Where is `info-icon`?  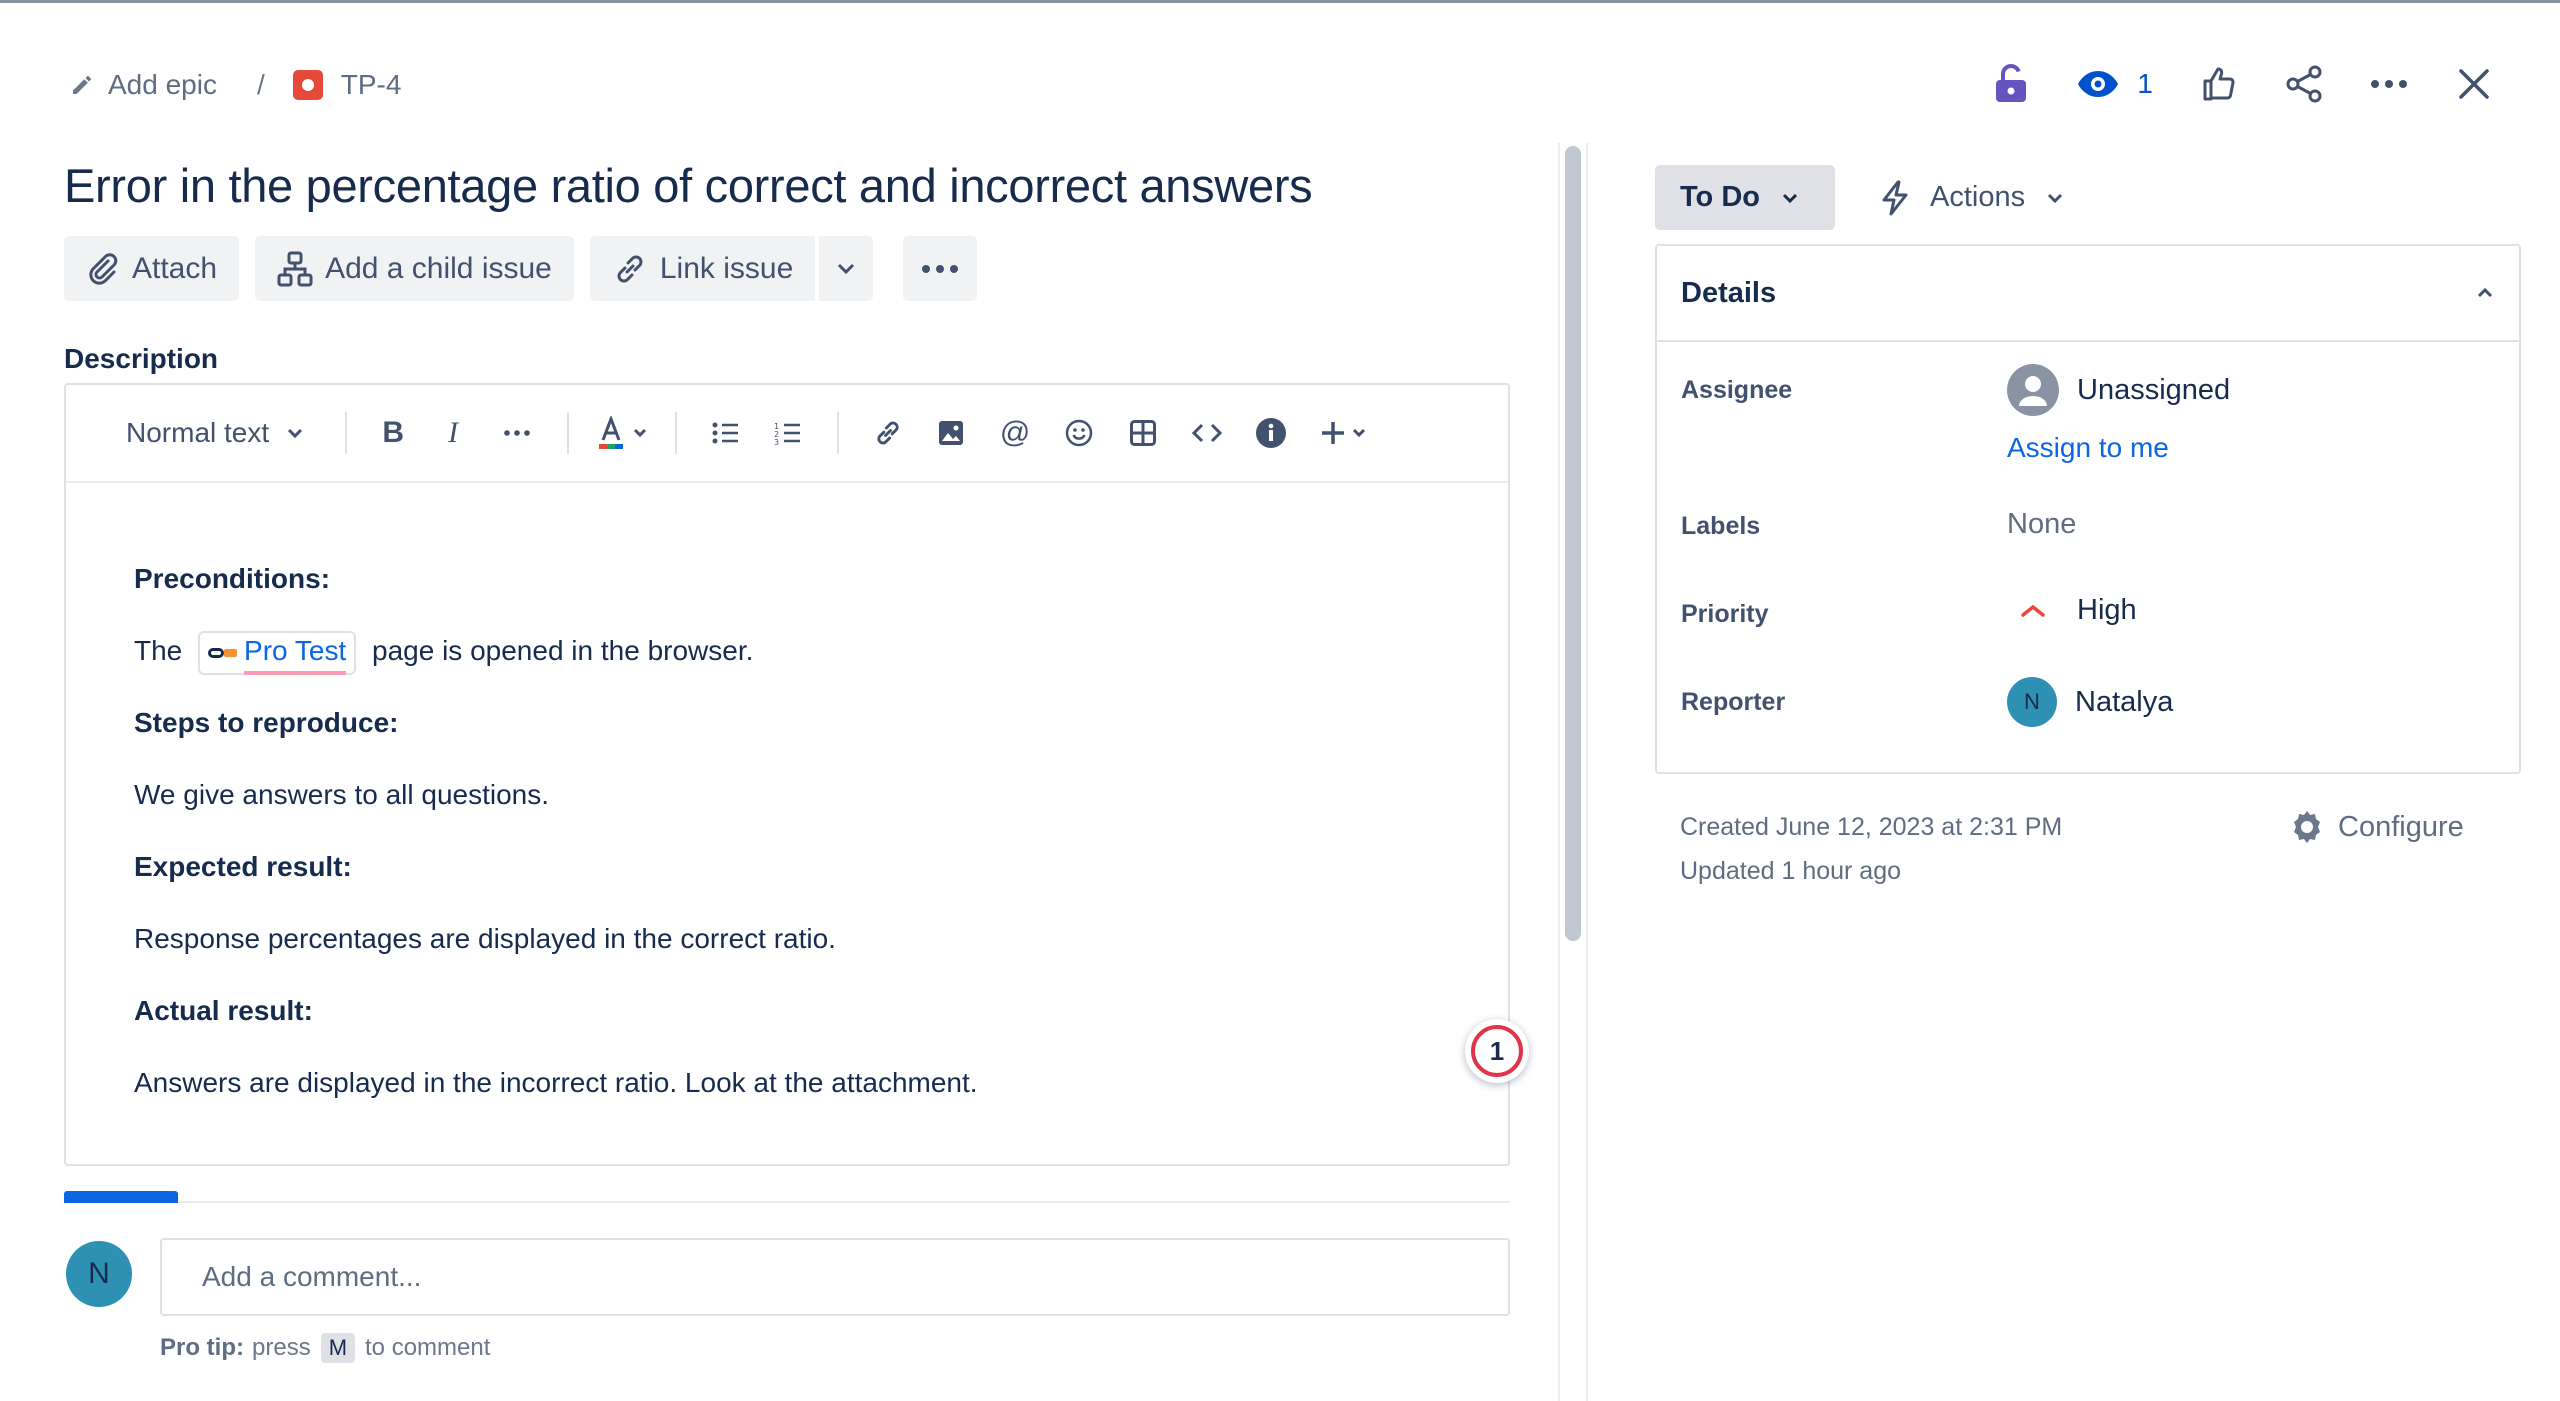
info-icon is located at coordinates (1271, 433).